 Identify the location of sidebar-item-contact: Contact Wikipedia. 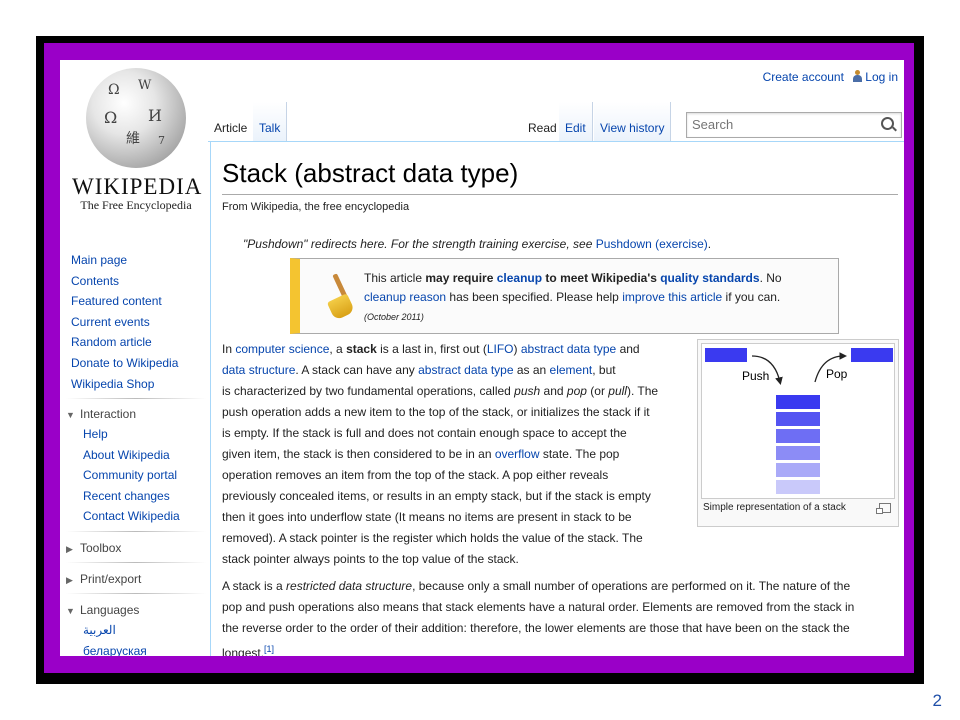
(132, 516).